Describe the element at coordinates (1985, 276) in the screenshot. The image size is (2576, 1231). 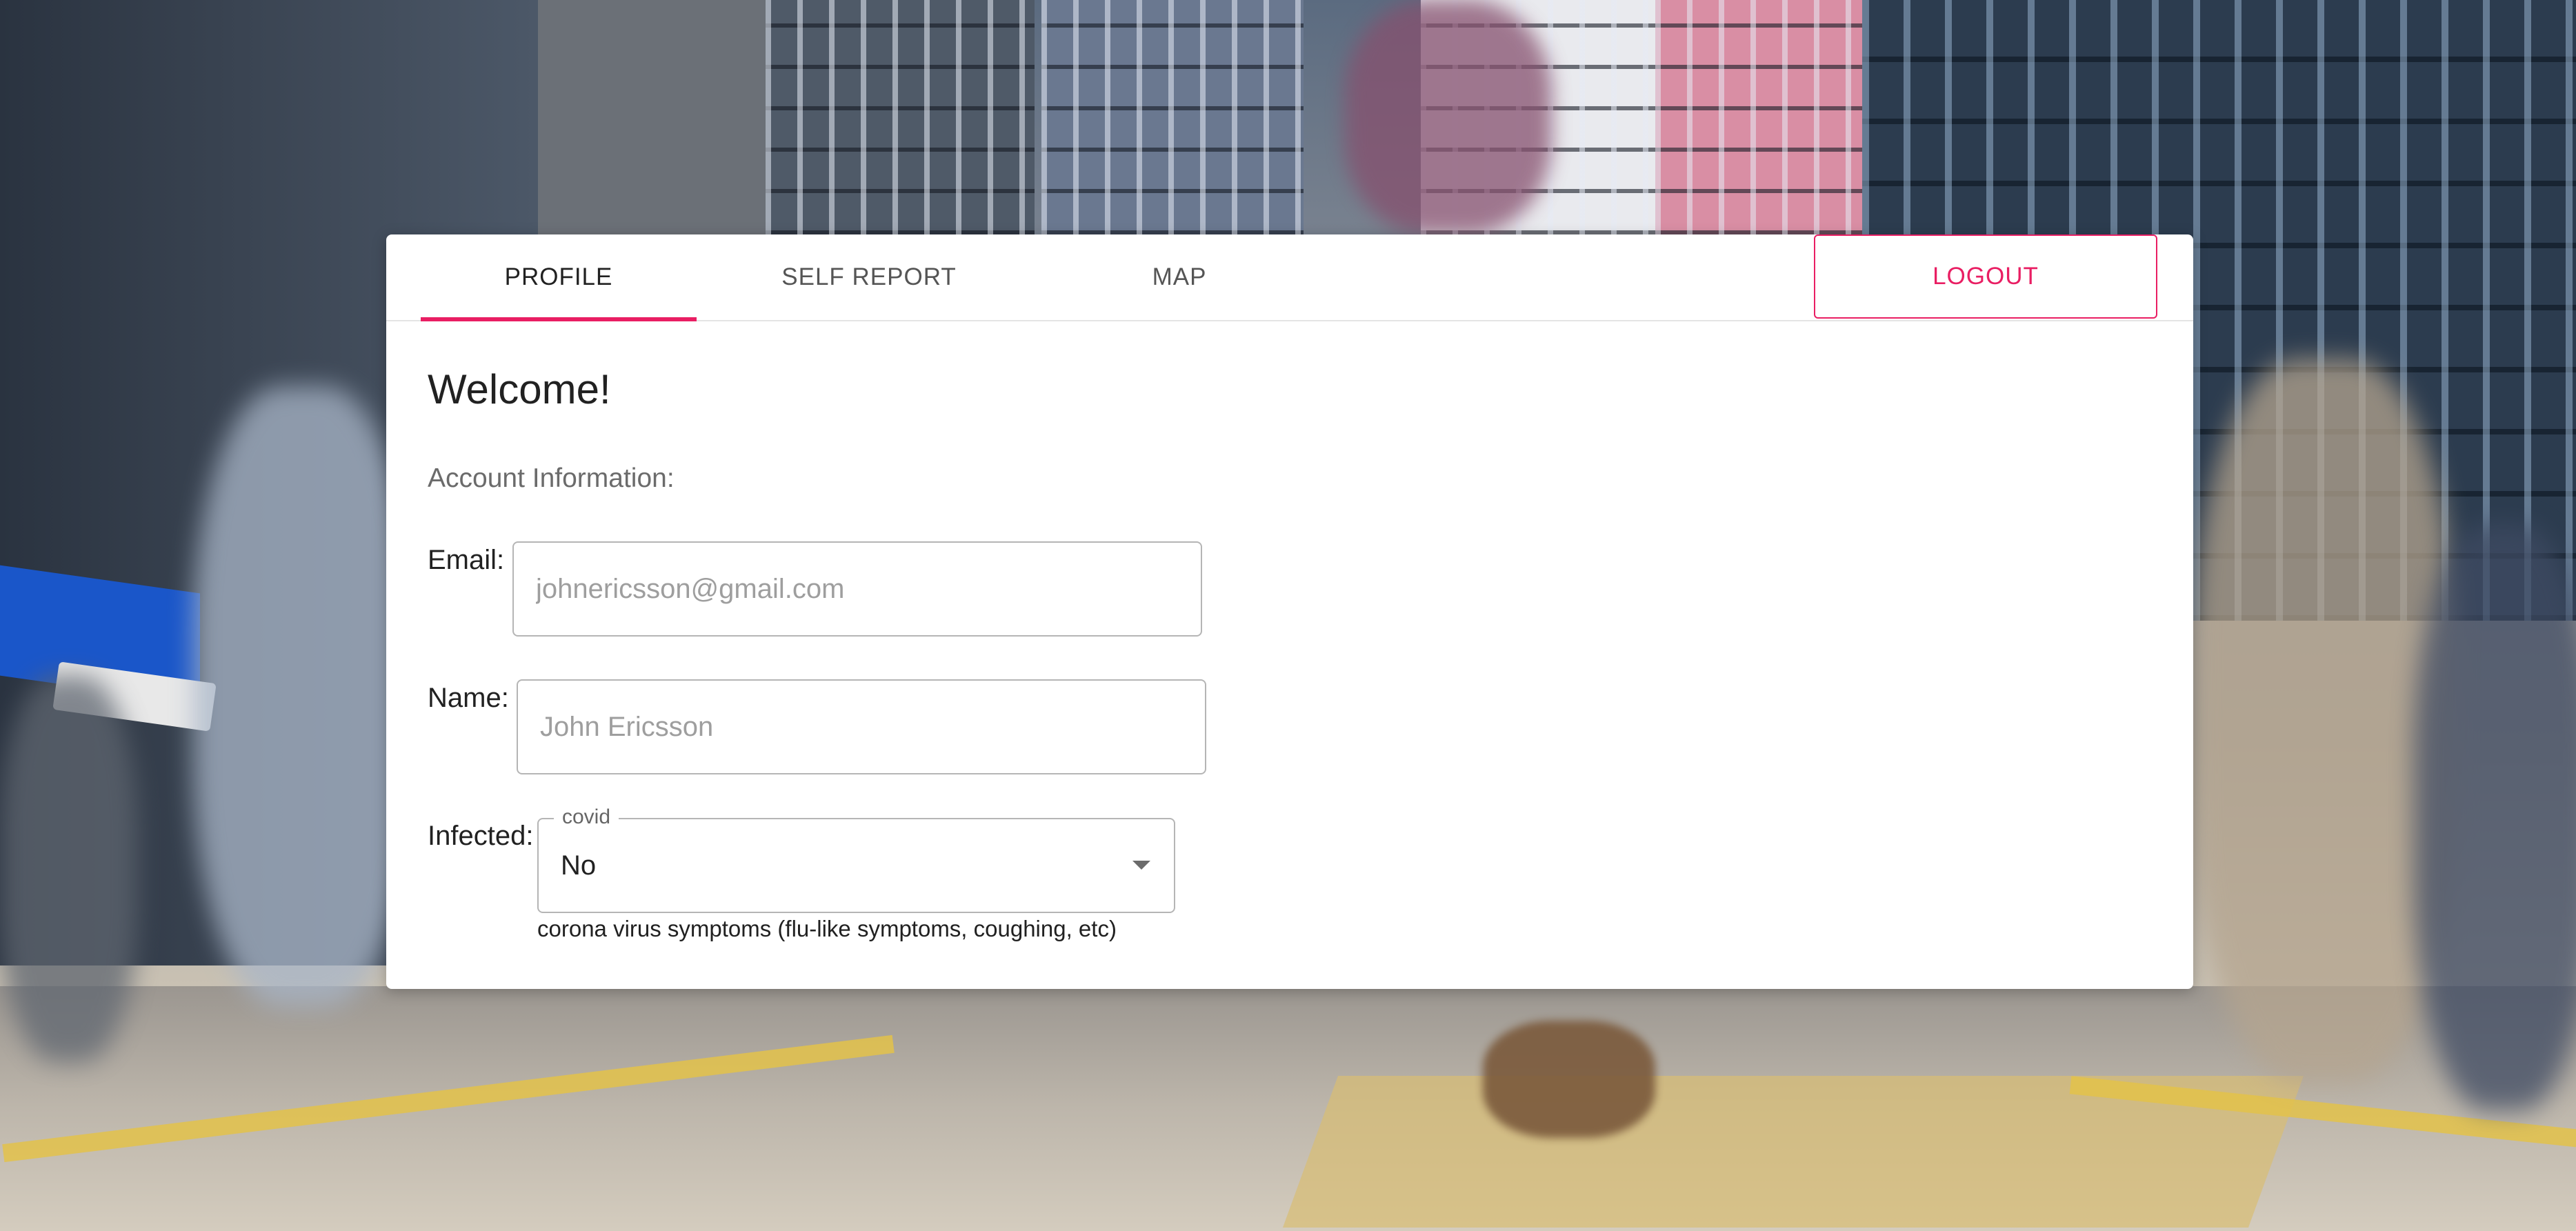
I see `logout-button: LOGOUT` at that location.